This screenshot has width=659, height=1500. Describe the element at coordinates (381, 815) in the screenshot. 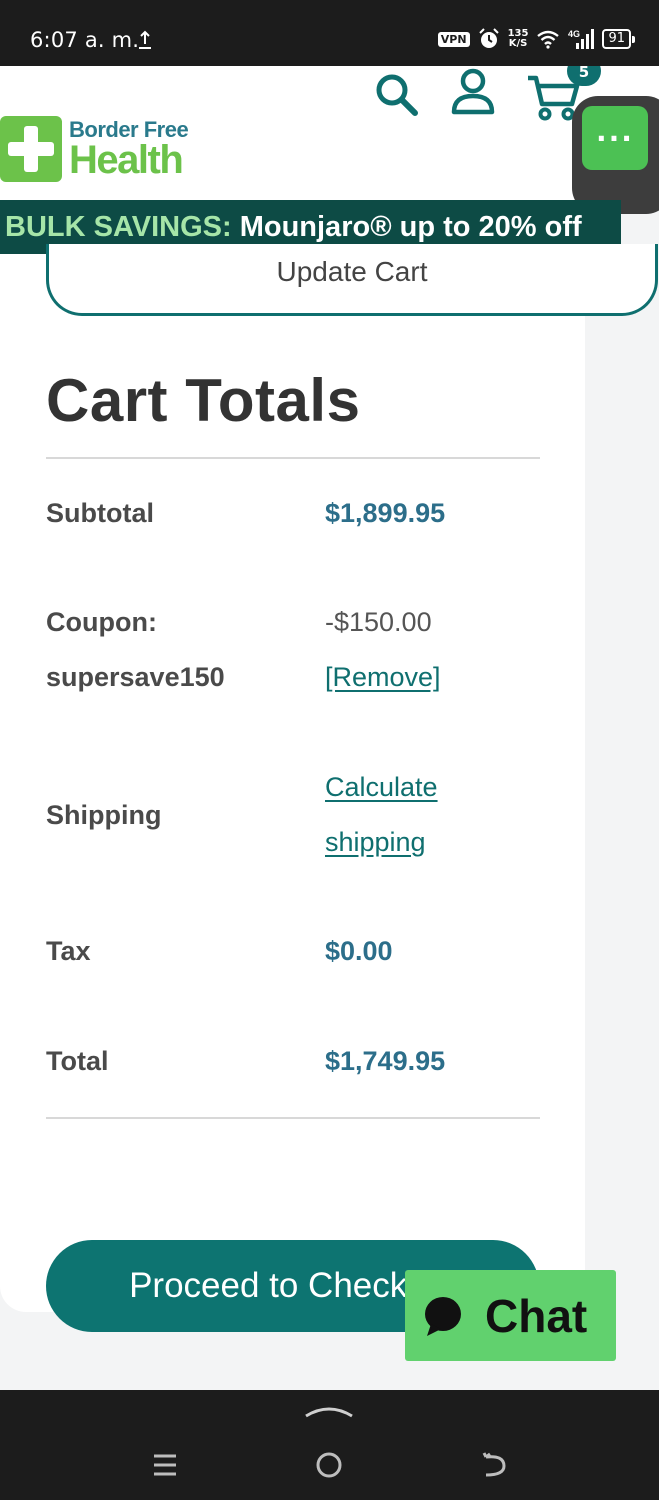

I see `calculate-shipping-link: Calculate shipping` at that location.